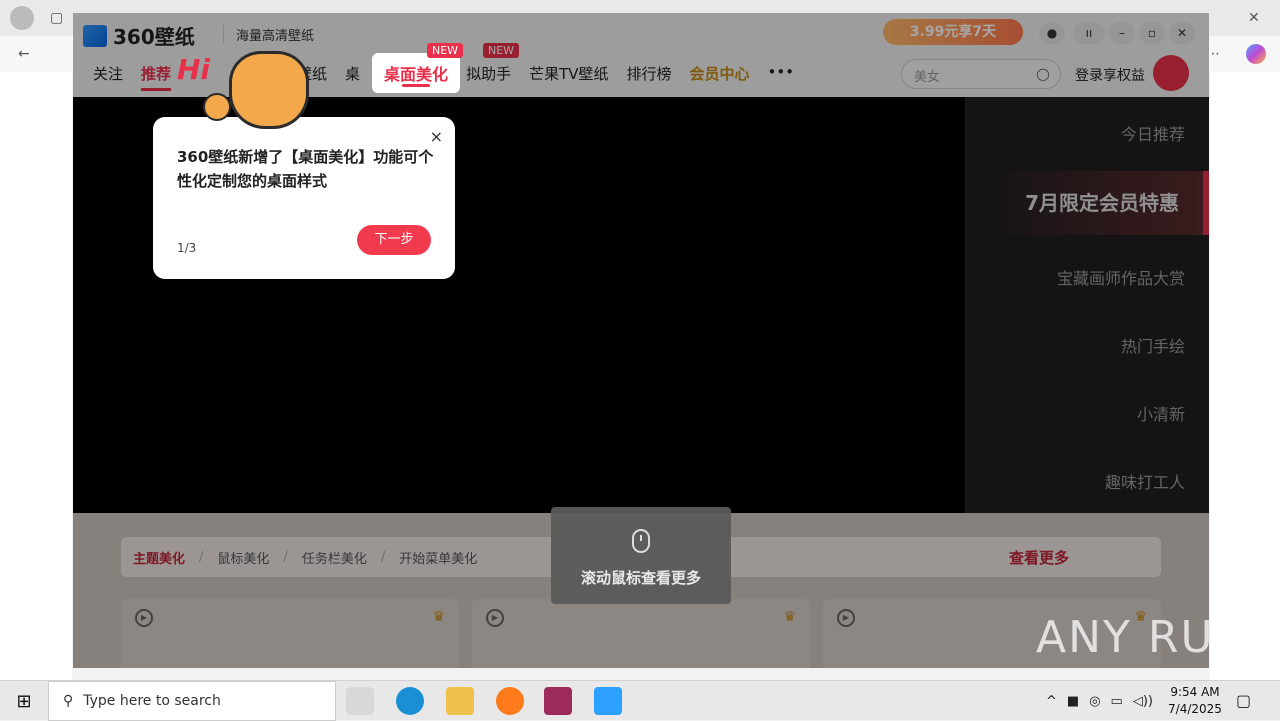 This screenshot has height=721, width=1280. What do you see at coordinates (416, 73) in the screenshot?
I see `nav-desktop-beautify: 桌面美化` at bounding box center [416, 73].